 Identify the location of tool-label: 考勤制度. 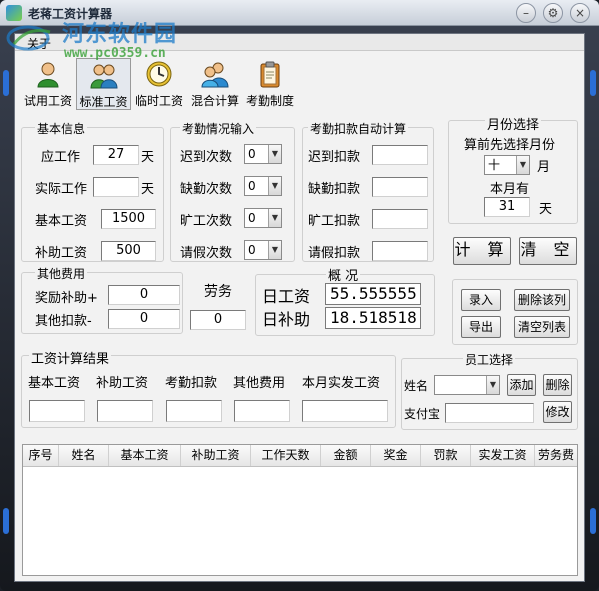
(269, 101).